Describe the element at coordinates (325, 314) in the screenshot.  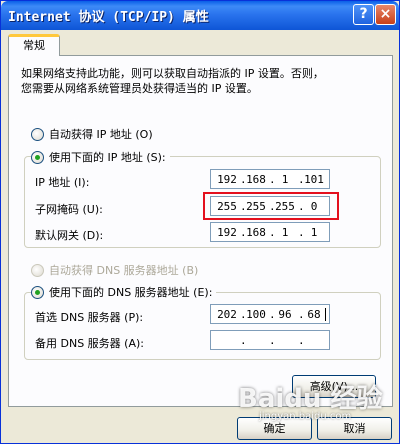
I see `text-caret` at that location.